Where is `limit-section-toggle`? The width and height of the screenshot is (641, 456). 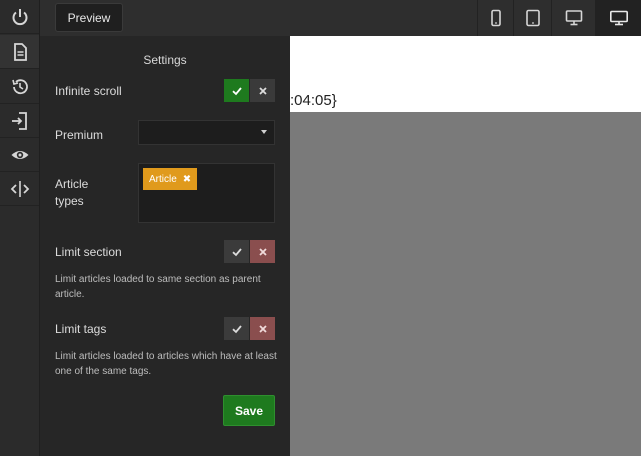 limit-section-toggle is located at coordinates (249, 251).